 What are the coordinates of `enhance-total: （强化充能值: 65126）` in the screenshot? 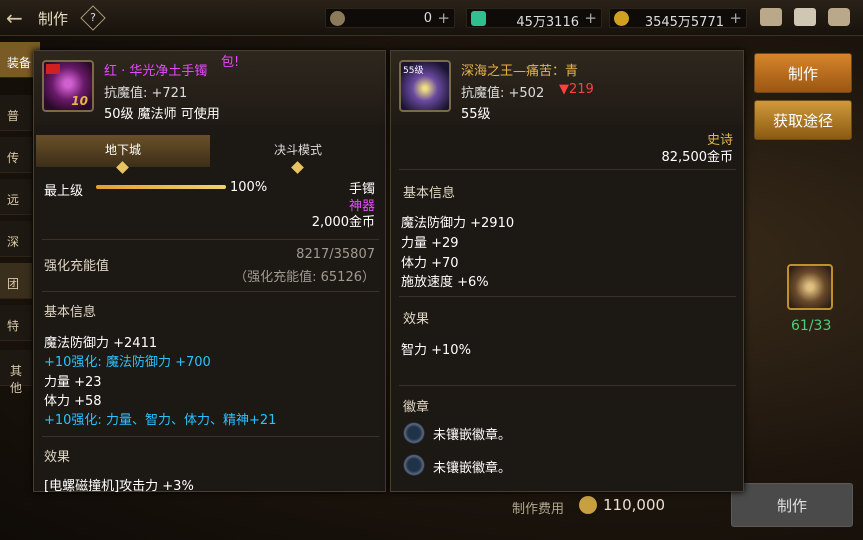 It's located at (304, 277).